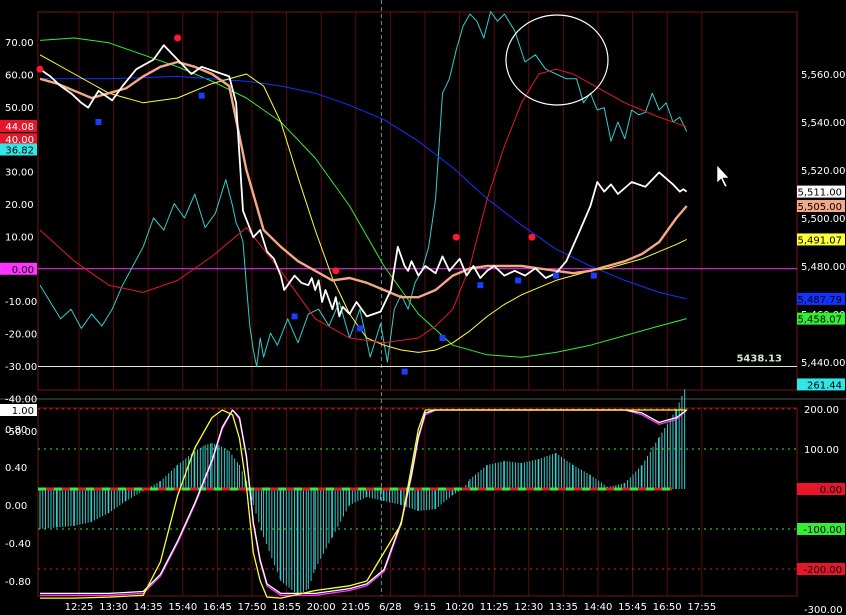 This screenshot has height=615, width=846. Describe the element at coordinates (831, 490) in the screenshot. I see `osc-right-badge: 0.00` at that location.